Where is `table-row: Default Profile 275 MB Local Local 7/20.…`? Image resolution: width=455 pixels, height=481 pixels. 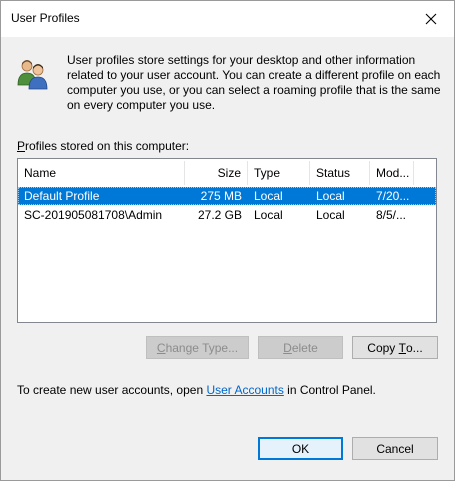
table-row: Default Profile 275 MB Local Local 7/20.… is located at coordinates (227, 196).